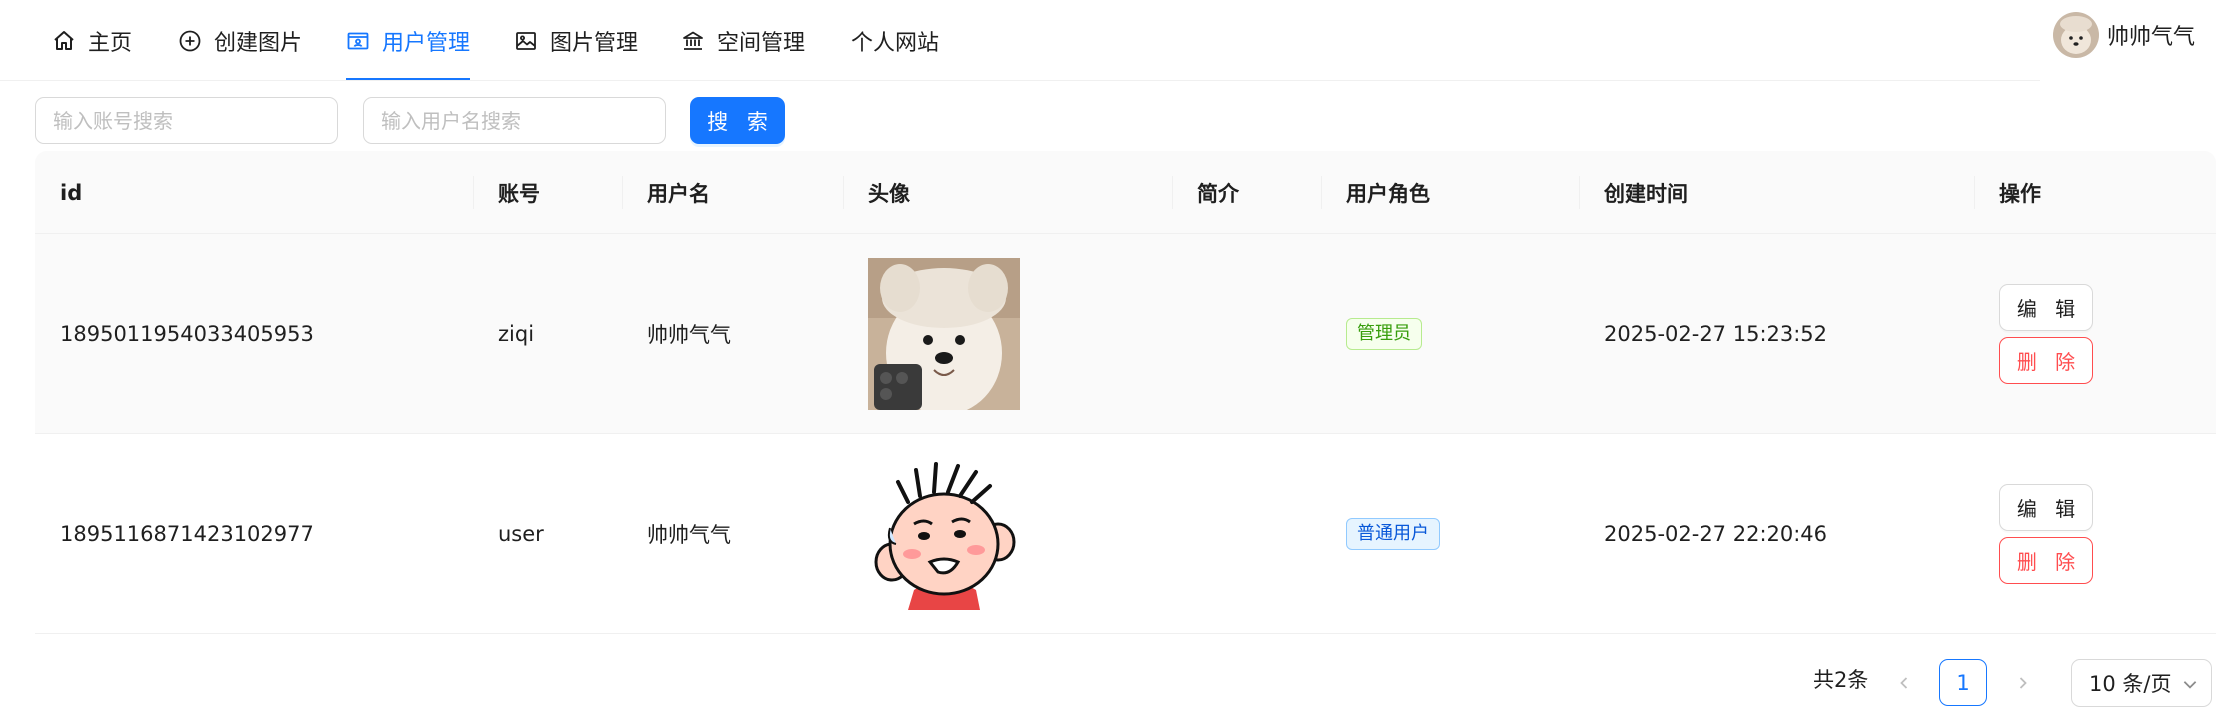  What do you see at coordinates (110, 43) in the screenshot?
I see `nav-item-label: 主页` at bounding box center [110, 43].